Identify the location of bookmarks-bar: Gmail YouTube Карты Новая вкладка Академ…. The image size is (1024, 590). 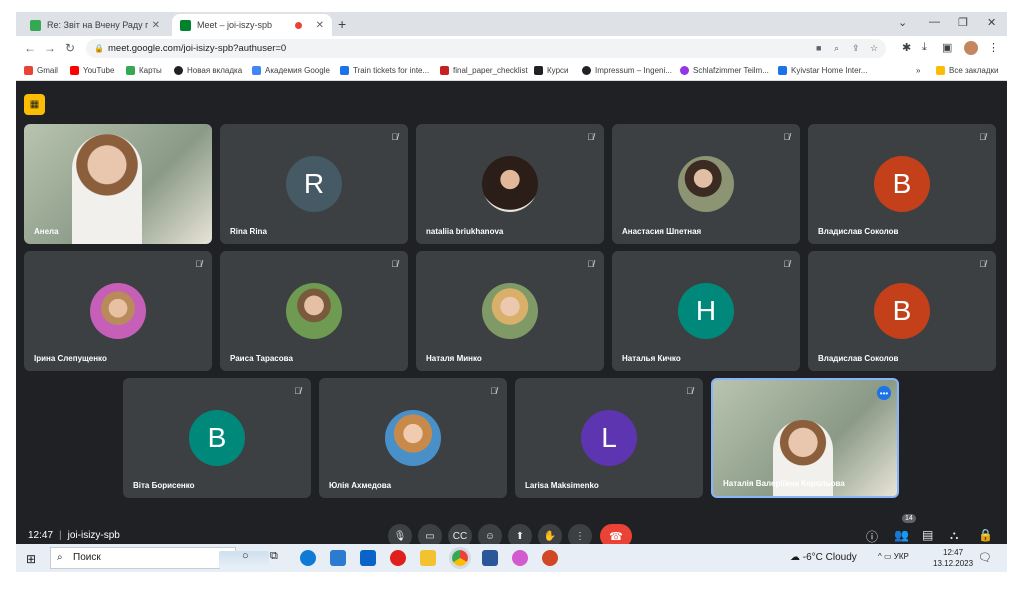
(511, 71).